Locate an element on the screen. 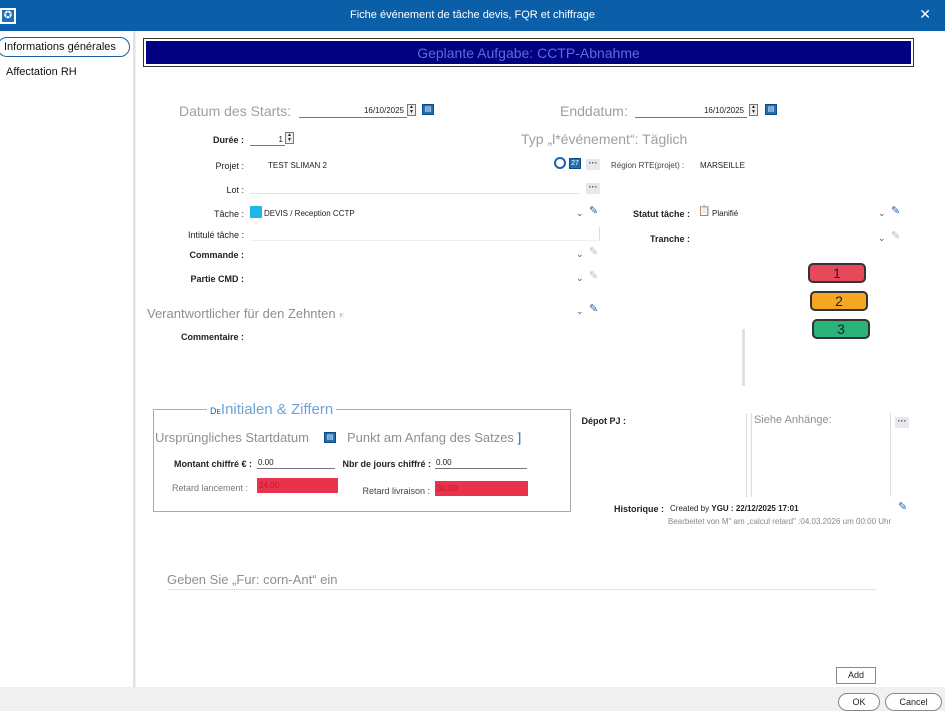  attachments-more-dots-icon: ··· is located at coordinates (902, 422).